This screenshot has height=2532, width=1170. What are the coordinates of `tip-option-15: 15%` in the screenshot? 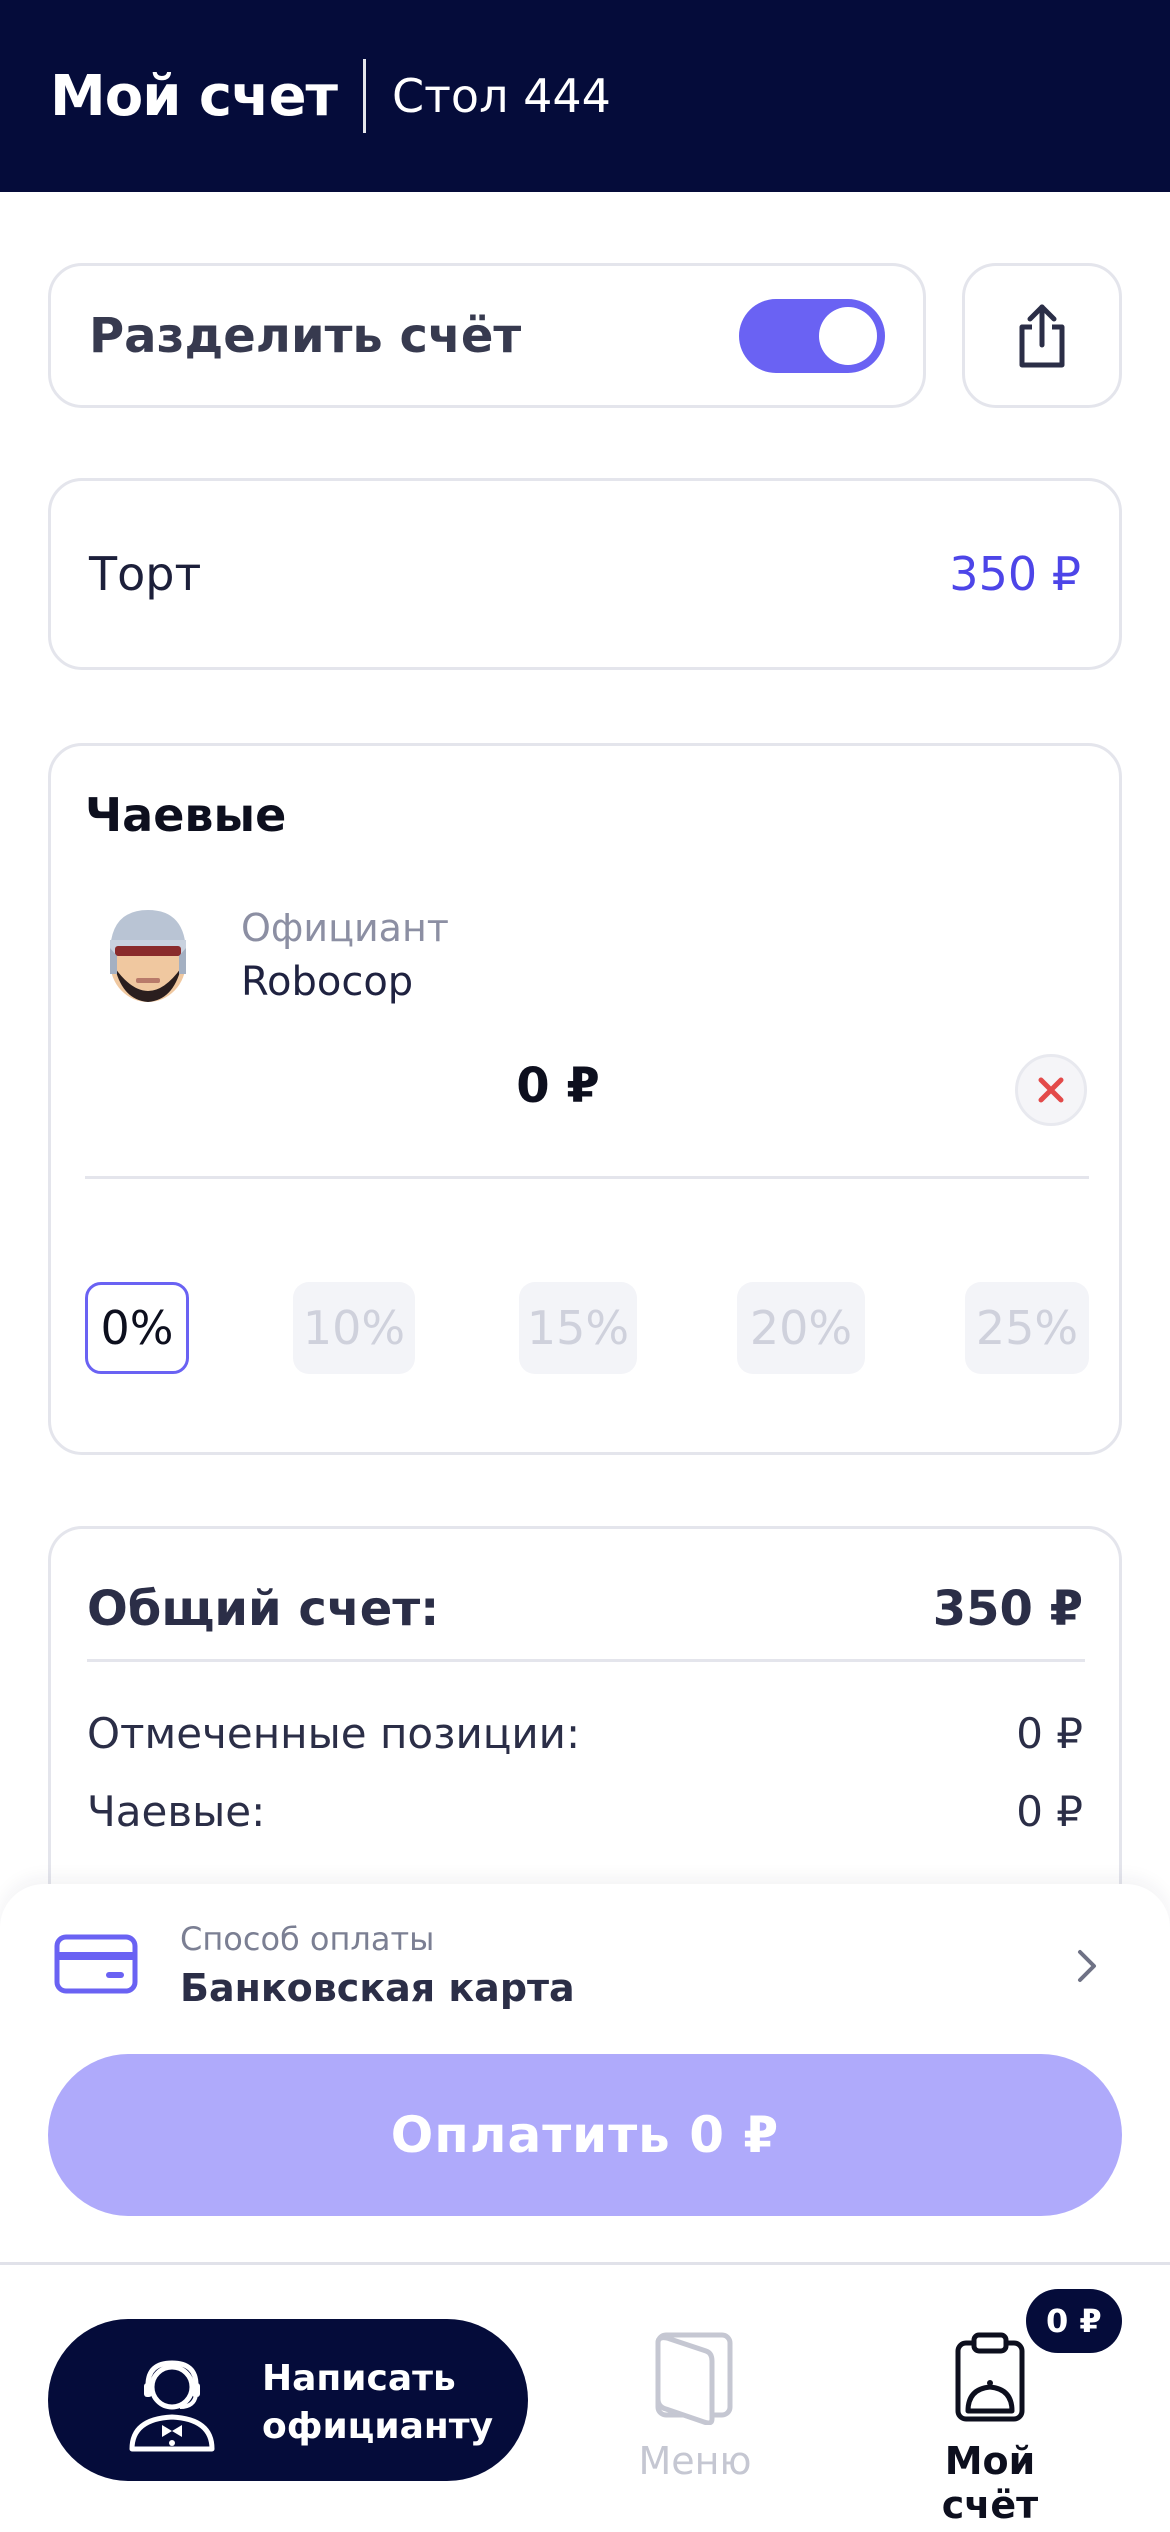 It's located at (578, 1328).